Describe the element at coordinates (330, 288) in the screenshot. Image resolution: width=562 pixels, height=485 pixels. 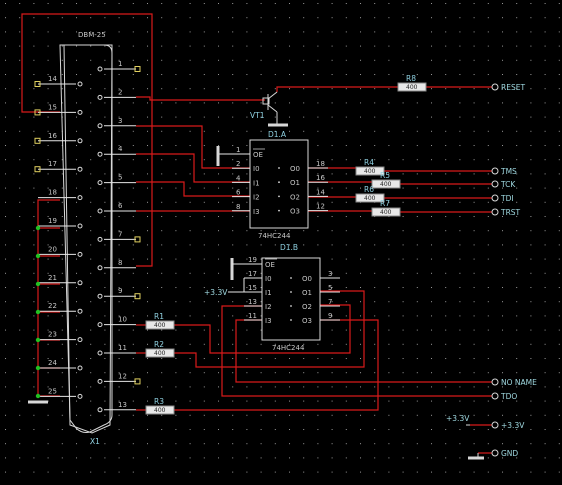
I see `chip-pin-number: 5` at that location.